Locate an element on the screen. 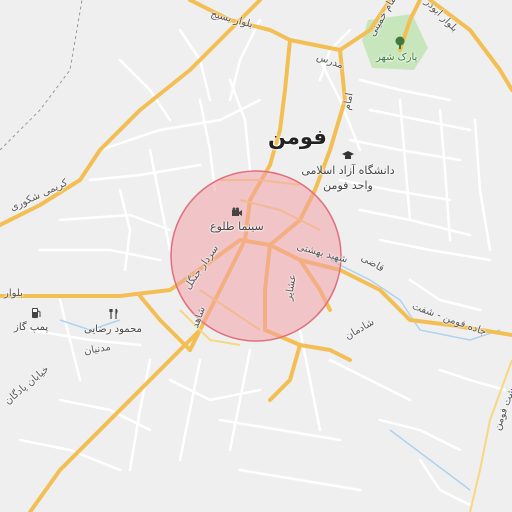 This screenshot has height=512, width=512. gas-pump-icon is located at coordinates (36, 313).